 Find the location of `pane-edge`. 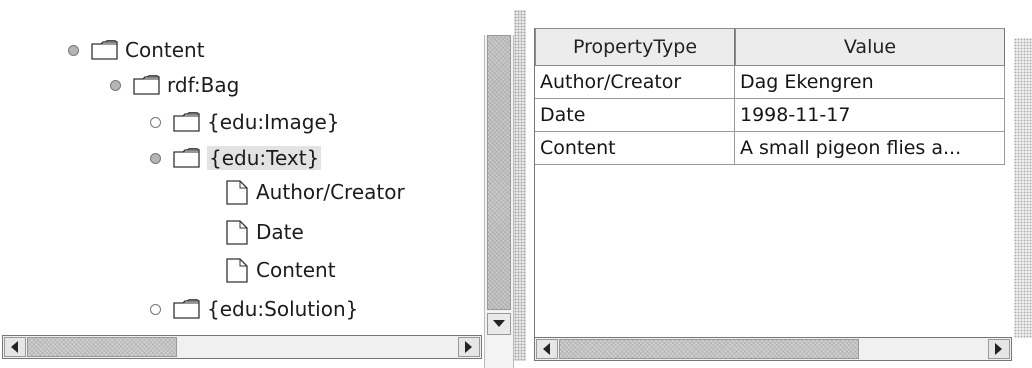

pane-edge is located at coordinates (1023, 188).